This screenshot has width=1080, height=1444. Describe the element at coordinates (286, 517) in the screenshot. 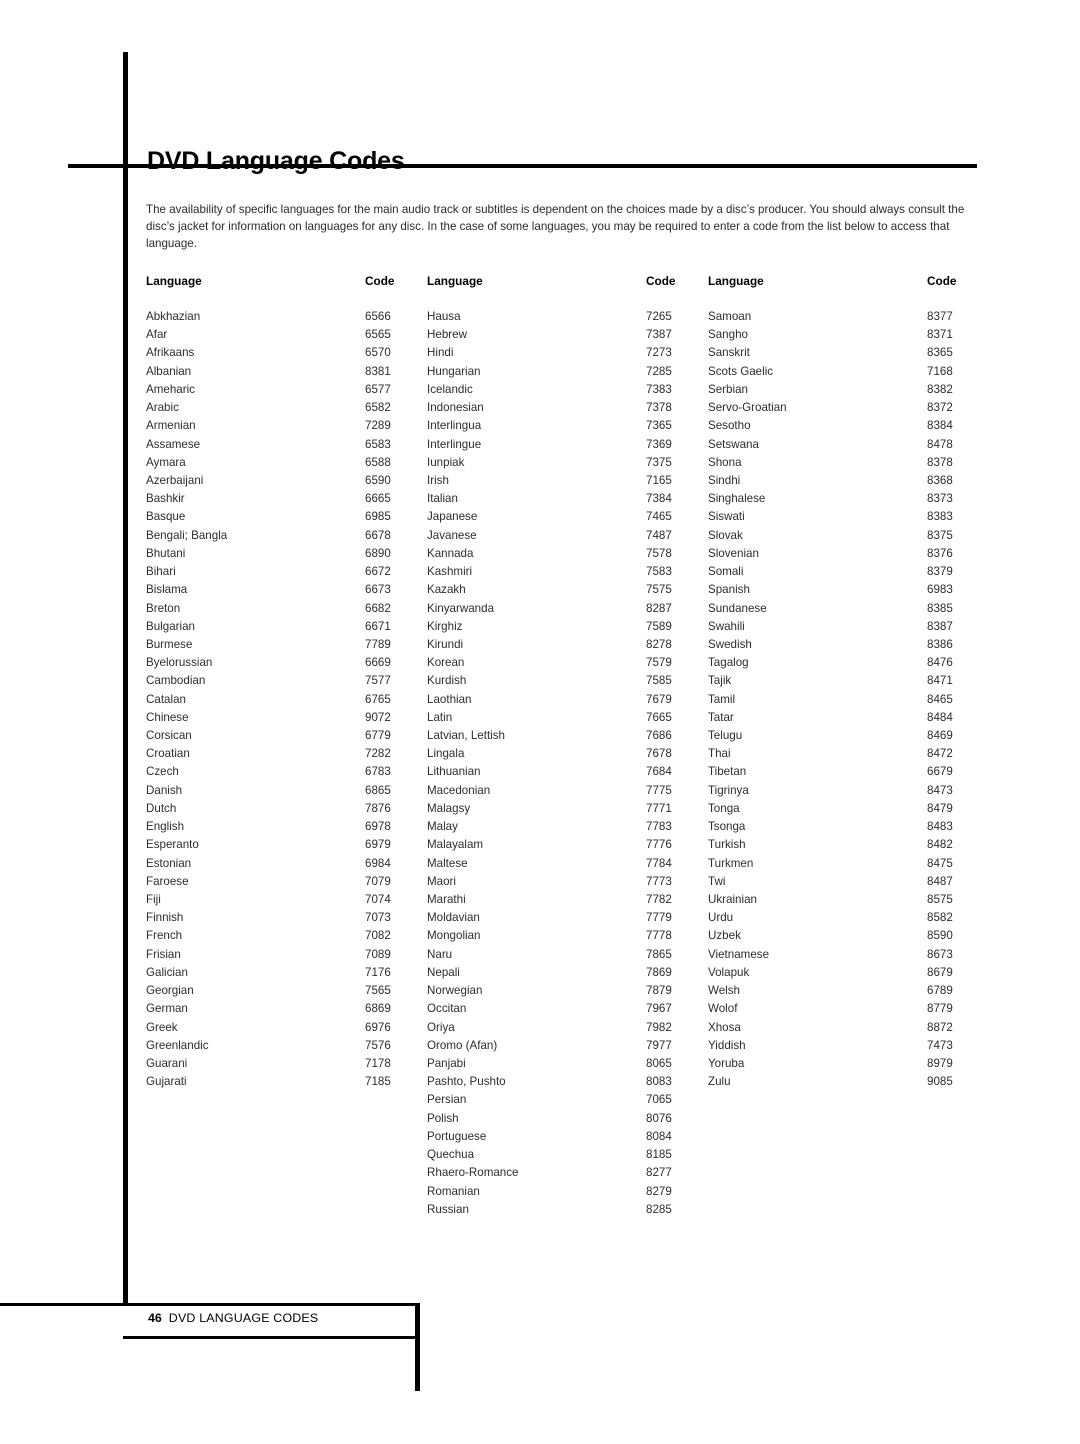

I see `table-row: Basque 6985` at that location.